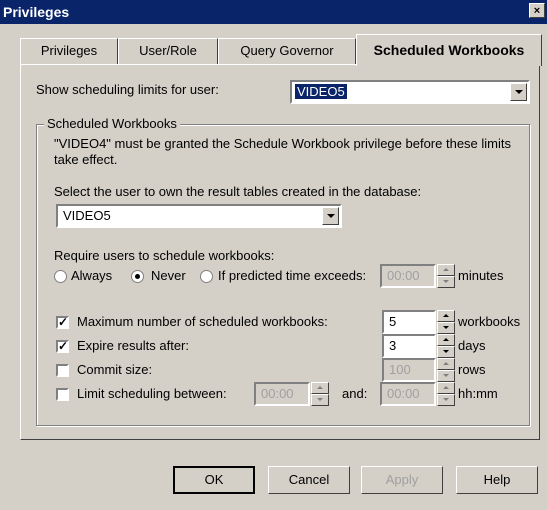 Image resolution: width=547 pixels, height=510 pixels. Describe the element at coordinates (168, 275) in the screenshot. I see `radio-never-label: Never` at that location.